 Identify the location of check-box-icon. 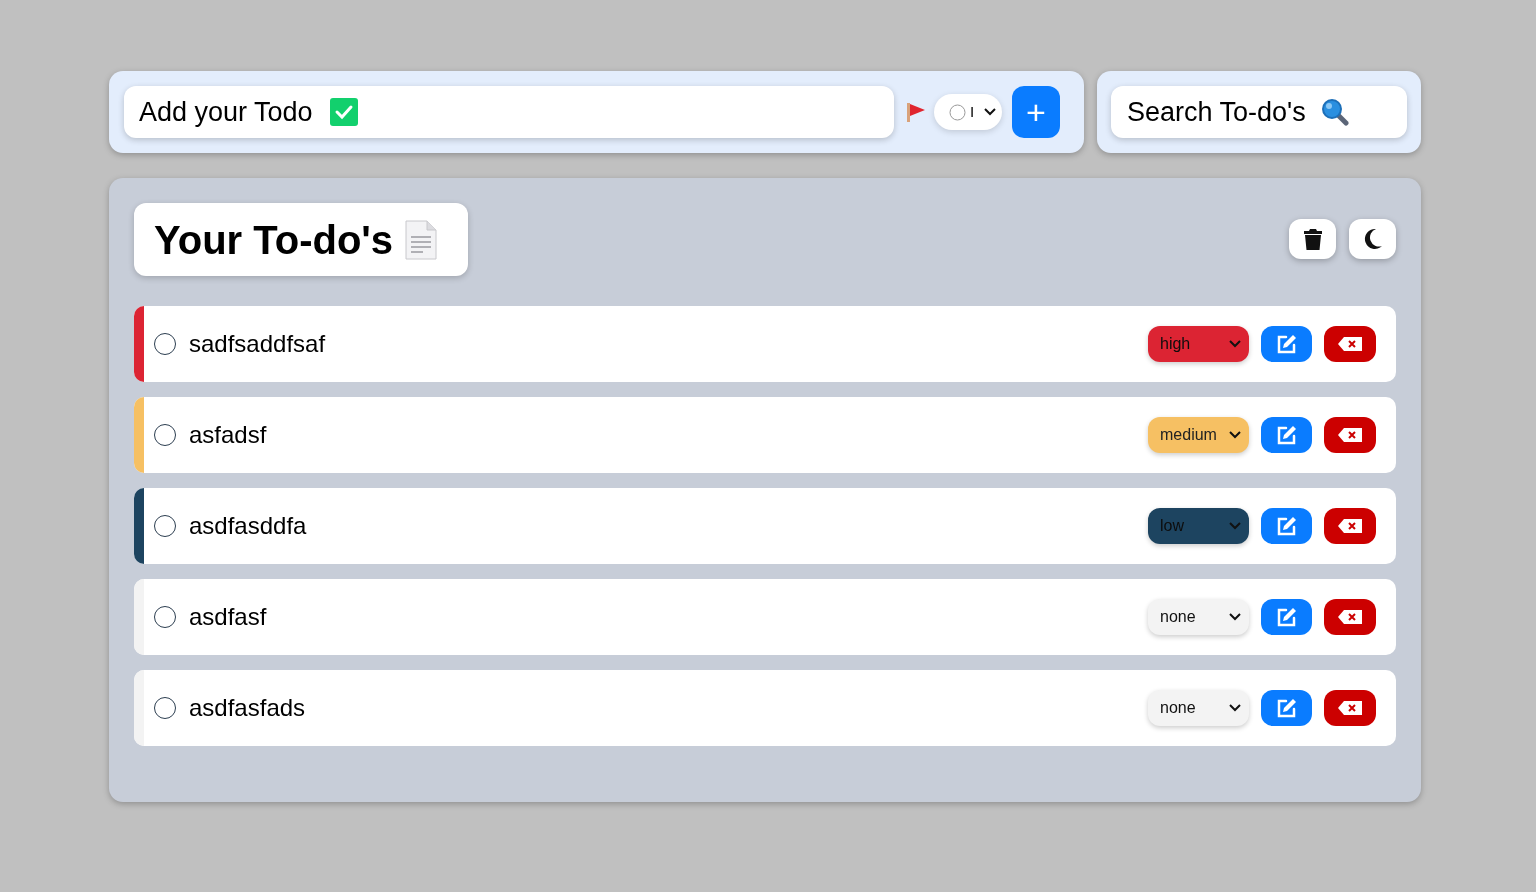
(344, 112).